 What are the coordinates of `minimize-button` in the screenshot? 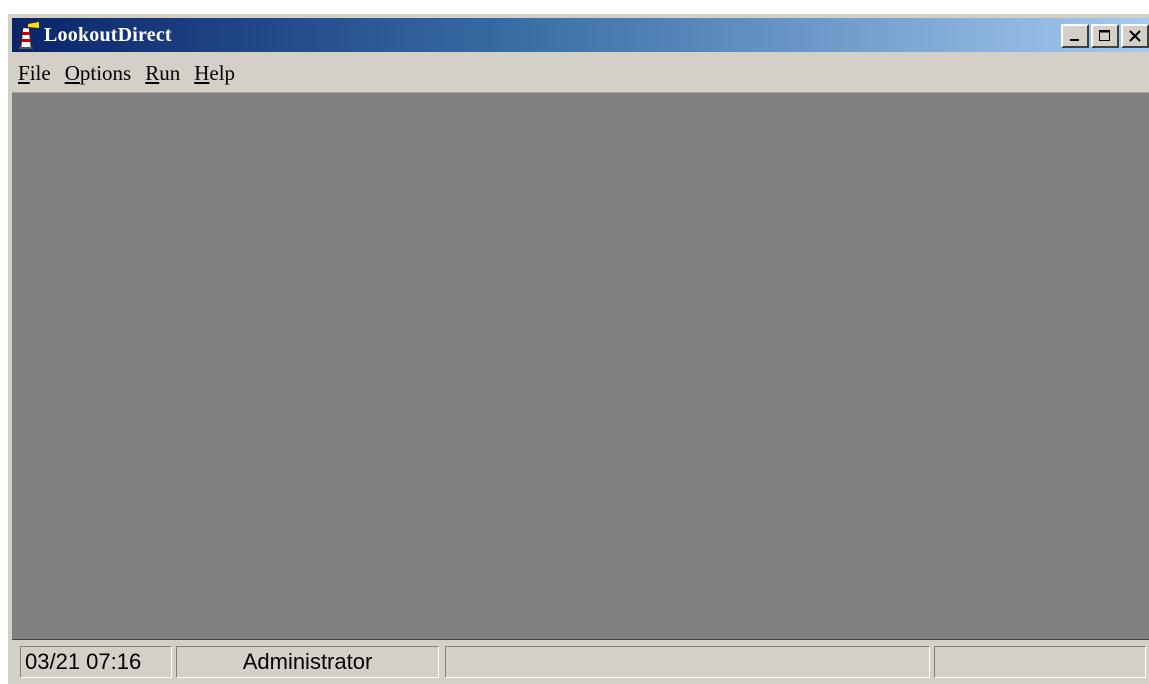 It's located at (1075, 36).